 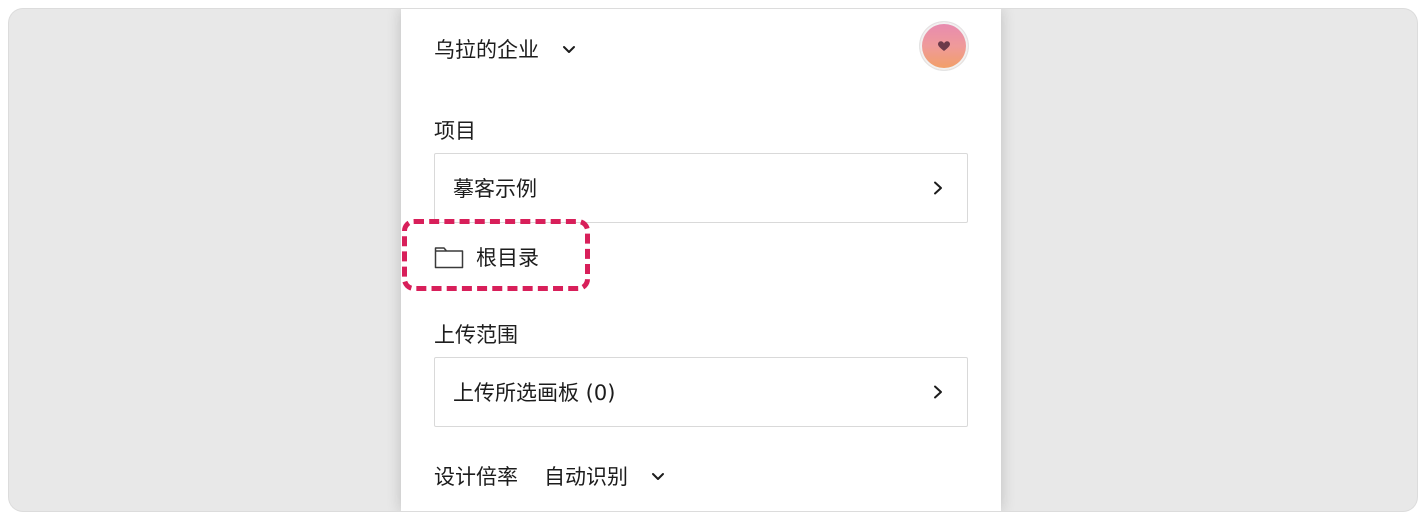 I want to click on folder-selector: 根目录, so click(x=486, y=257).